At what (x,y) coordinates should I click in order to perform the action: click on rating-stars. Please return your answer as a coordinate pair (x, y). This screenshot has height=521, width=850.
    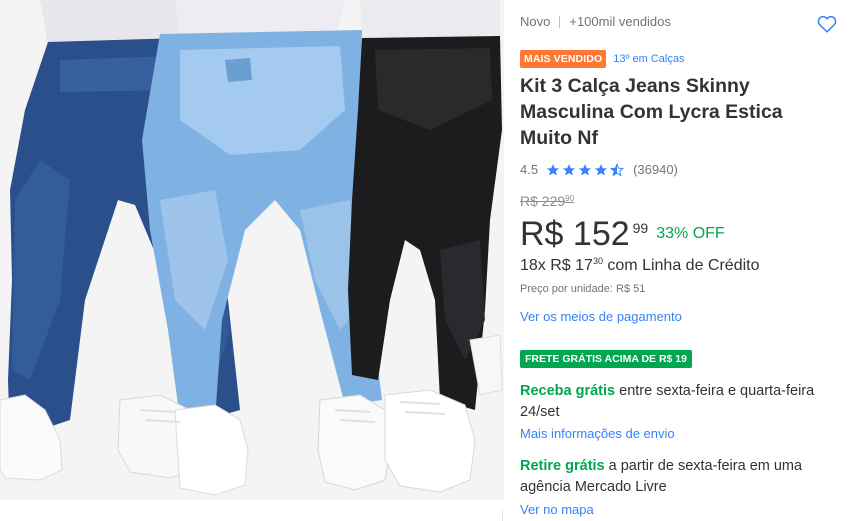
    Looking at the image, I should click on (586, 170).